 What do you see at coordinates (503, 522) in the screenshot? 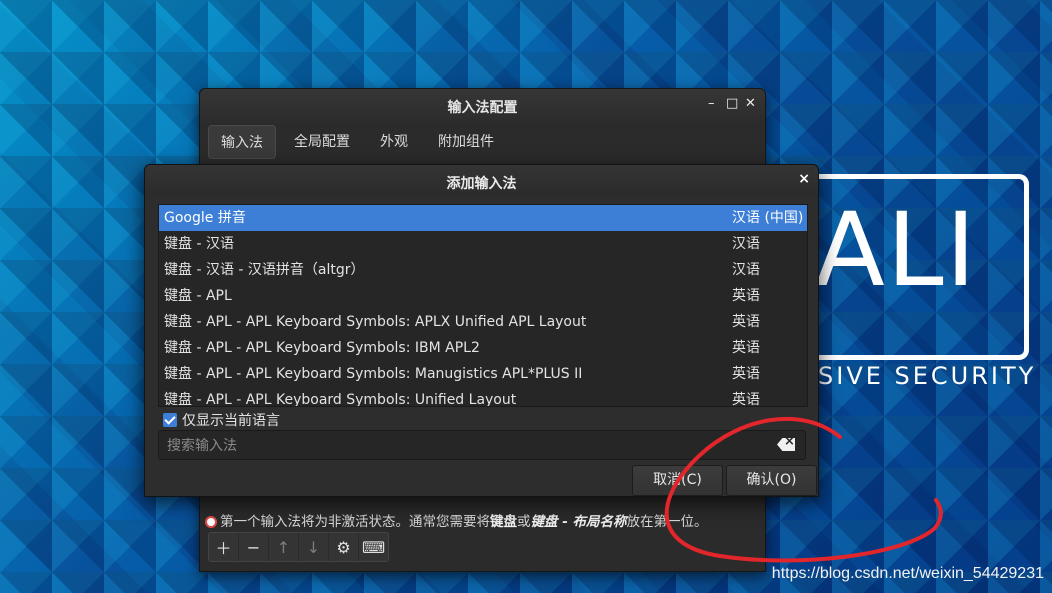
I see `note-bold-keyboard: 键盘` at bounding box center [503, 522].